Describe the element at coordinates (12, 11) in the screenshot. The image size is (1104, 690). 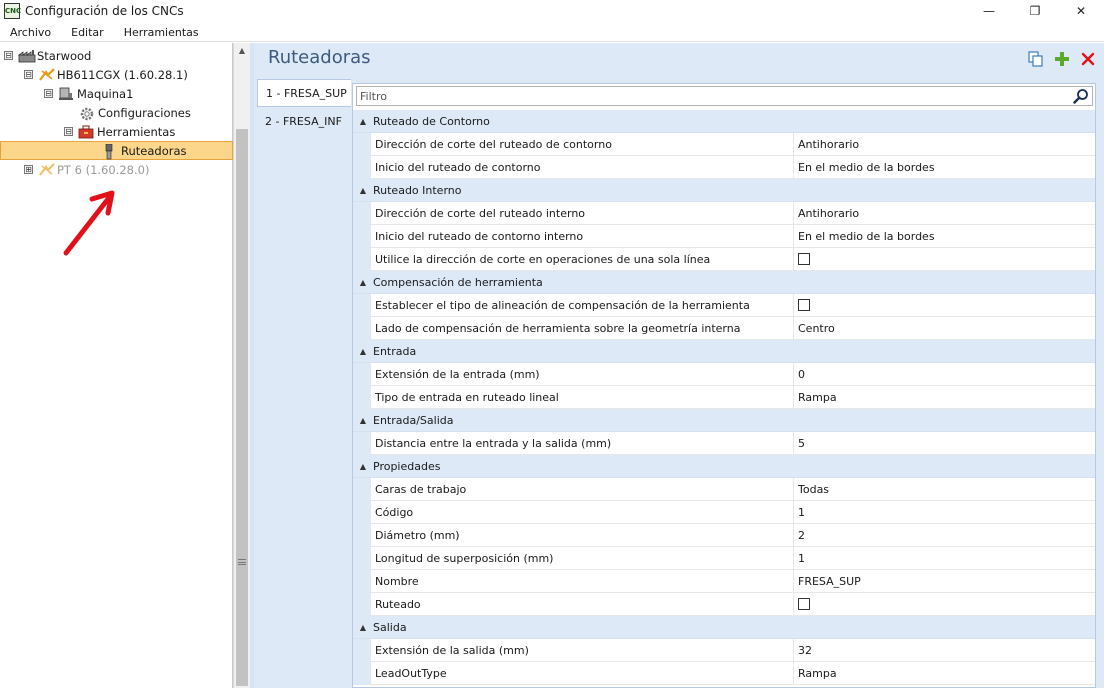
I see `app-icon: CNC` at that location.